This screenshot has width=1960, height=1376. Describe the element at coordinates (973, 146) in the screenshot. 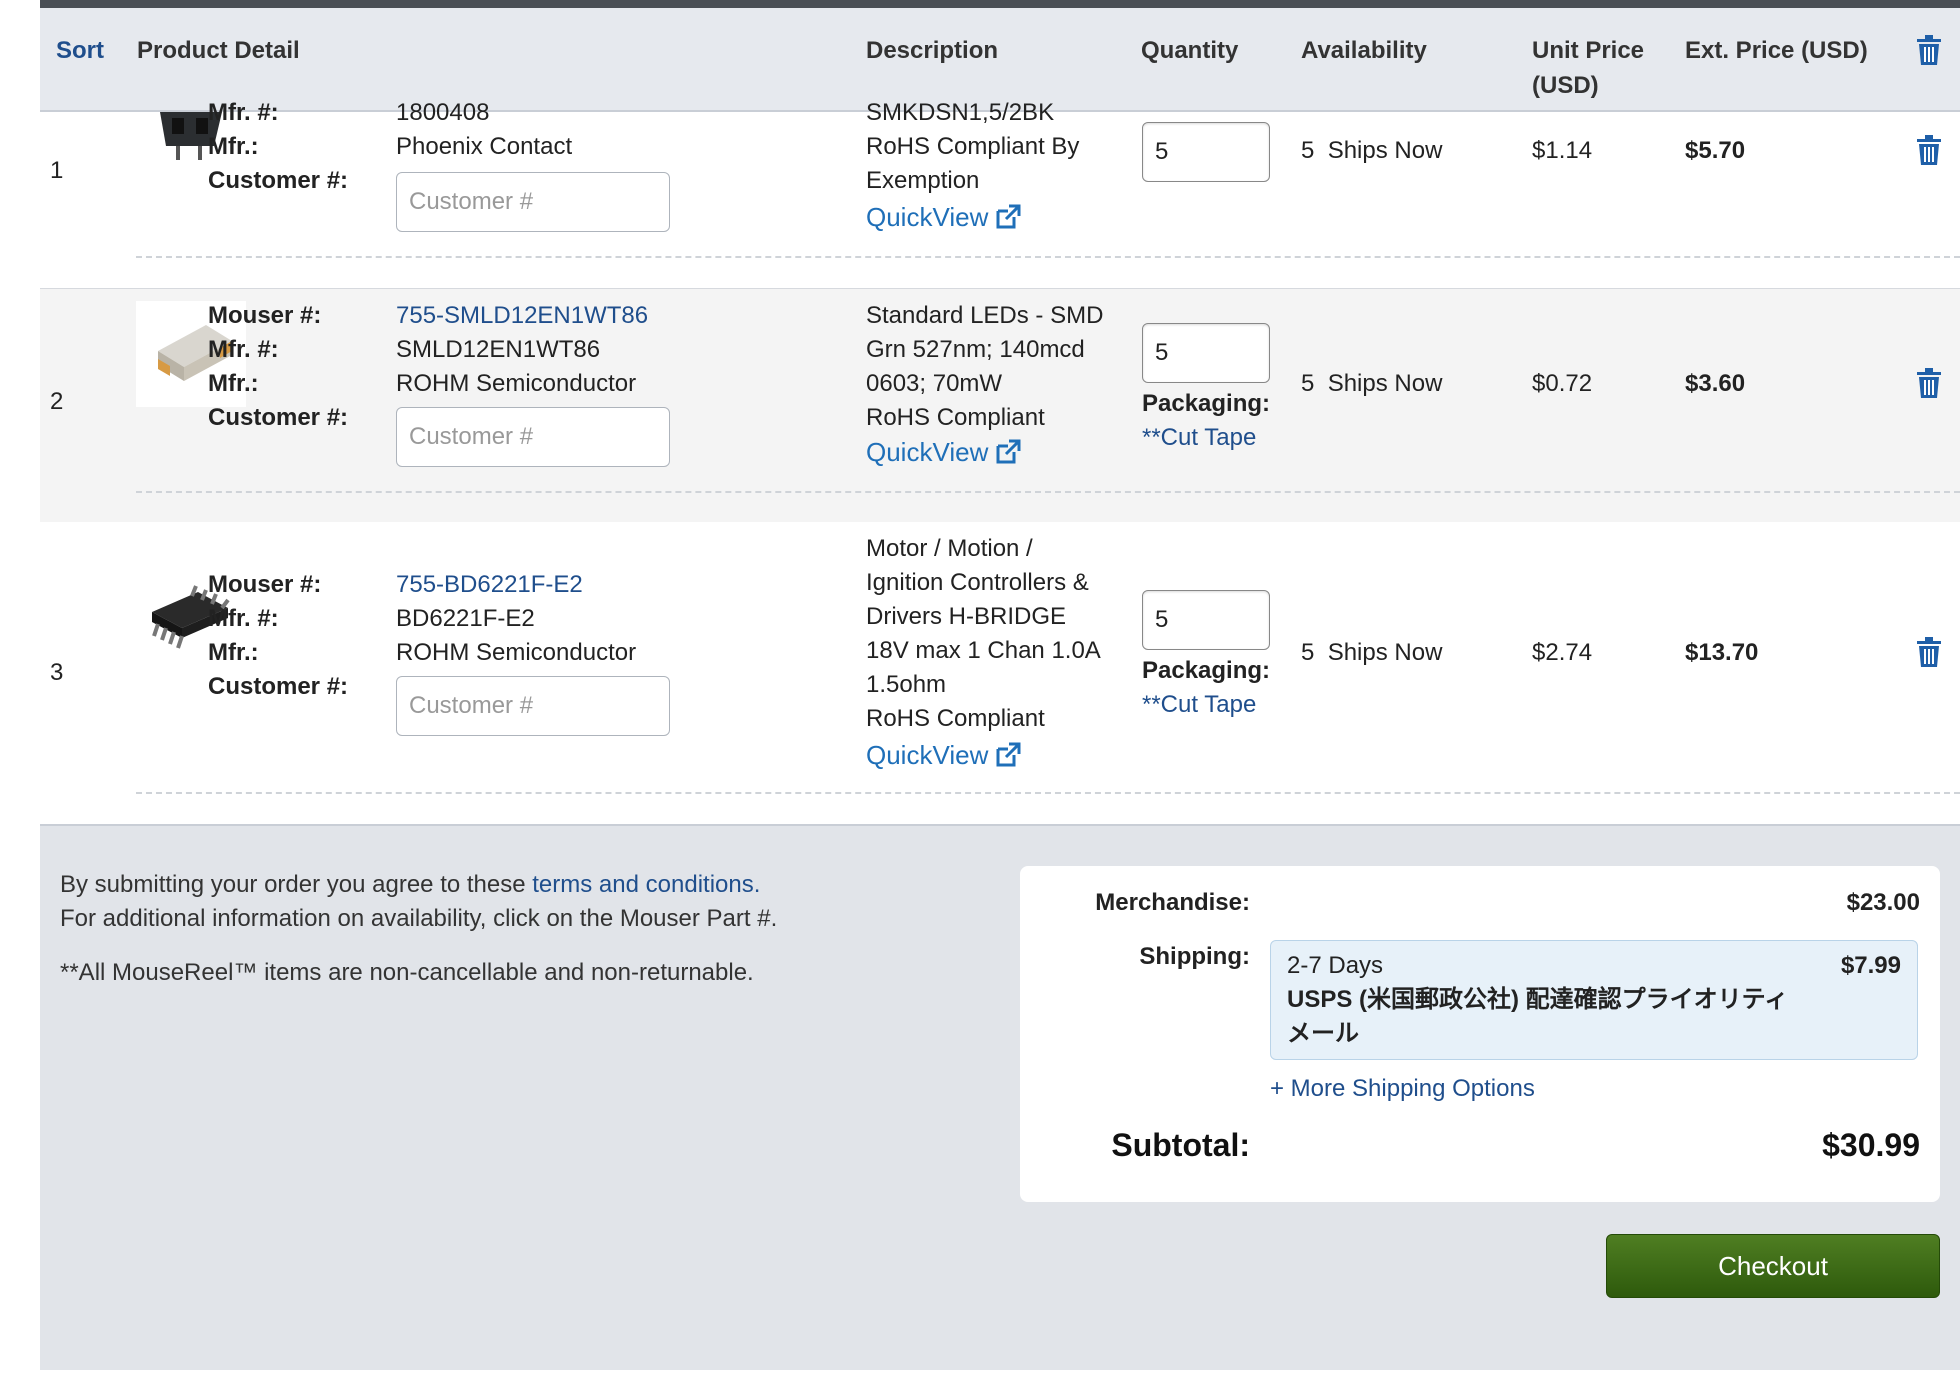

I see `description-line: RoHS Compliant By` at that location.